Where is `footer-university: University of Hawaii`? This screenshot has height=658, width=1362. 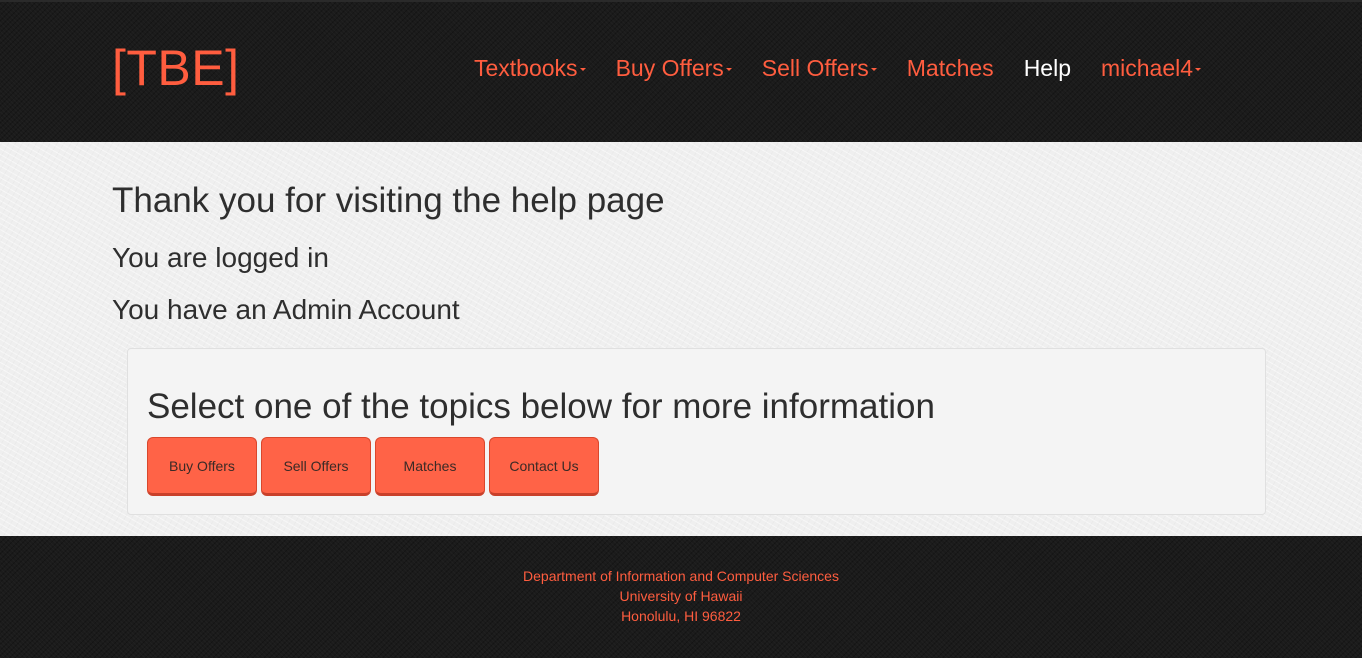
footer-university: University of Hawaii is located at coordinates (681, 596).